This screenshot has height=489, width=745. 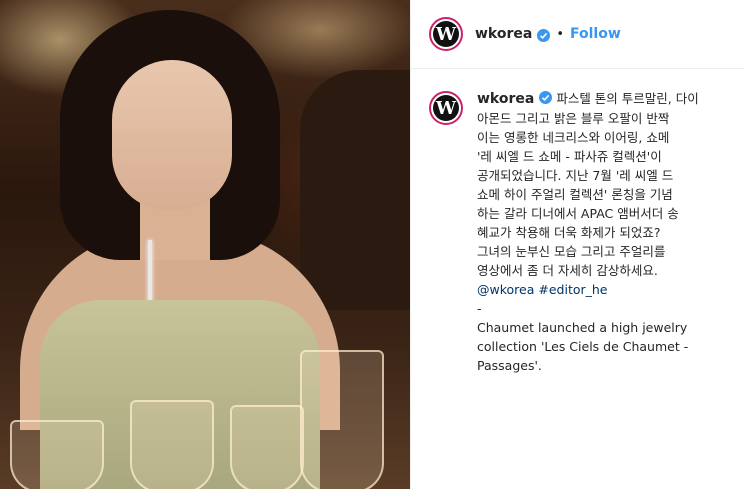 What do you see at coordinates (571, 251) in the screenshot?
I see `caption-line-8: 그녀의 눈부신 모습 그리고 주얼리를` at bounding box center [571, 251].